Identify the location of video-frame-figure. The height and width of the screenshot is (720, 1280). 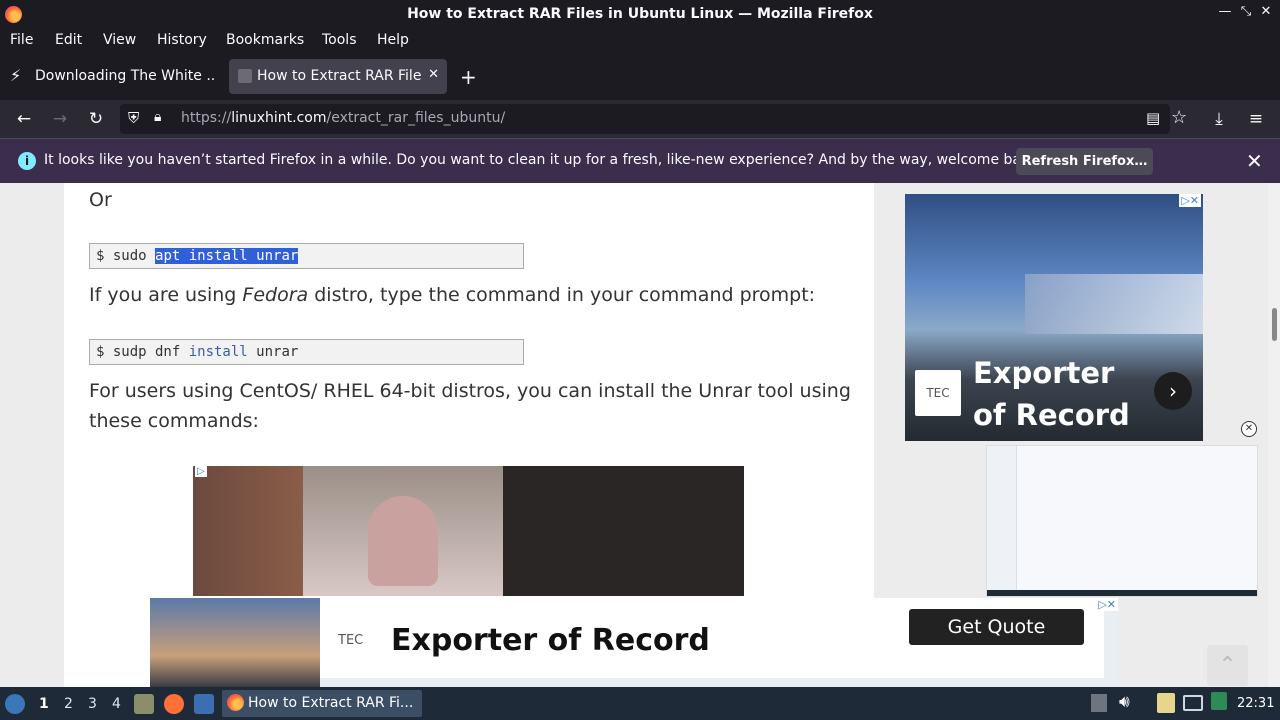
(403, 541).